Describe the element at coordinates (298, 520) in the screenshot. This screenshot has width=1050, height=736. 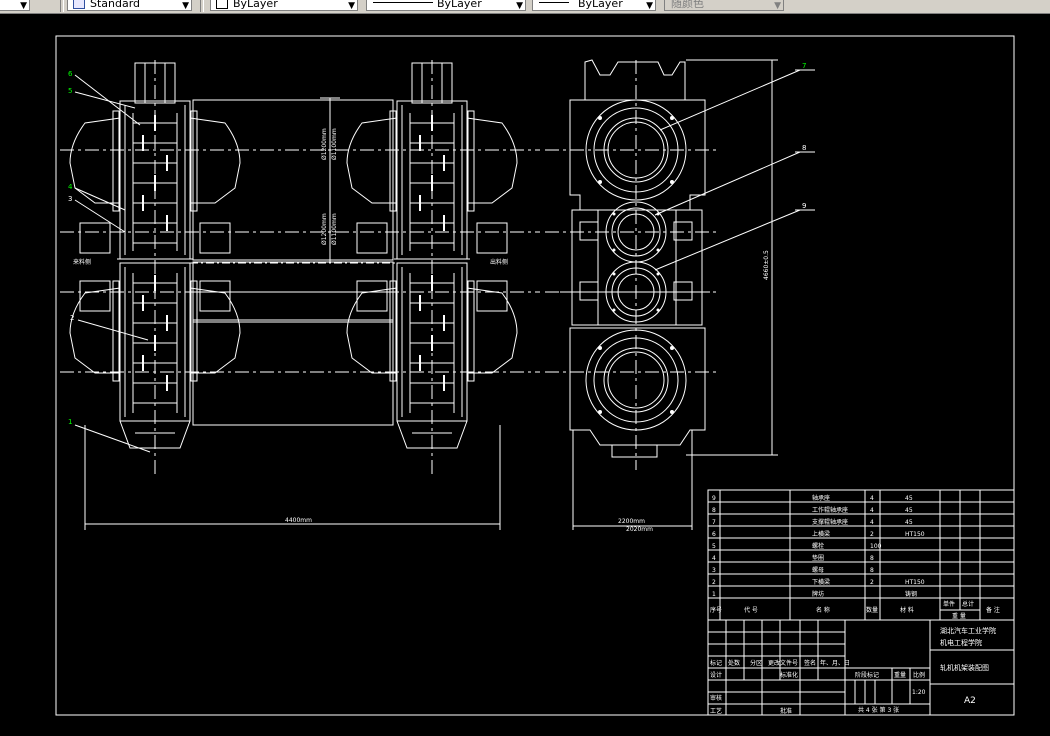
I see `dim-bottom-width: 4400mm` at that location.